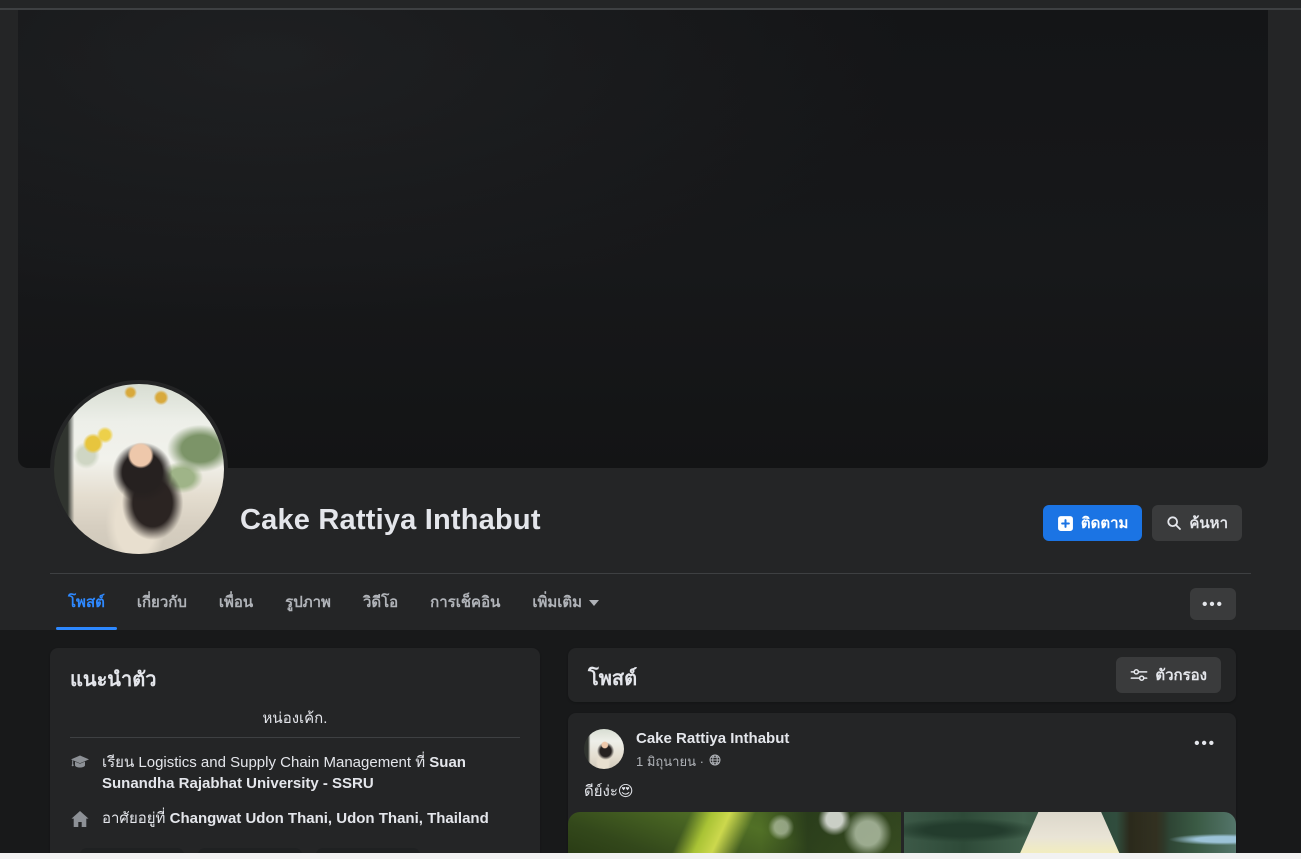 This screenshot has height=859, width=1301. What do you see at coordinates (902, 675) in the screenshot?
I see `posts-section-header: โพสต์ ตัวกรอง` at bounding box center [902, 675].